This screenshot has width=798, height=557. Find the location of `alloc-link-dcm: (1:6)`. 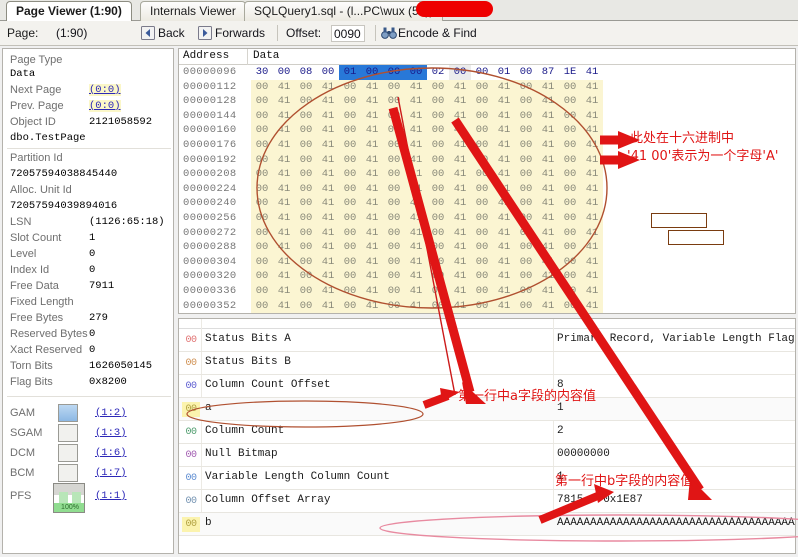

alloc-link-dcm: (1:6) is located at coordinates (111, 453).